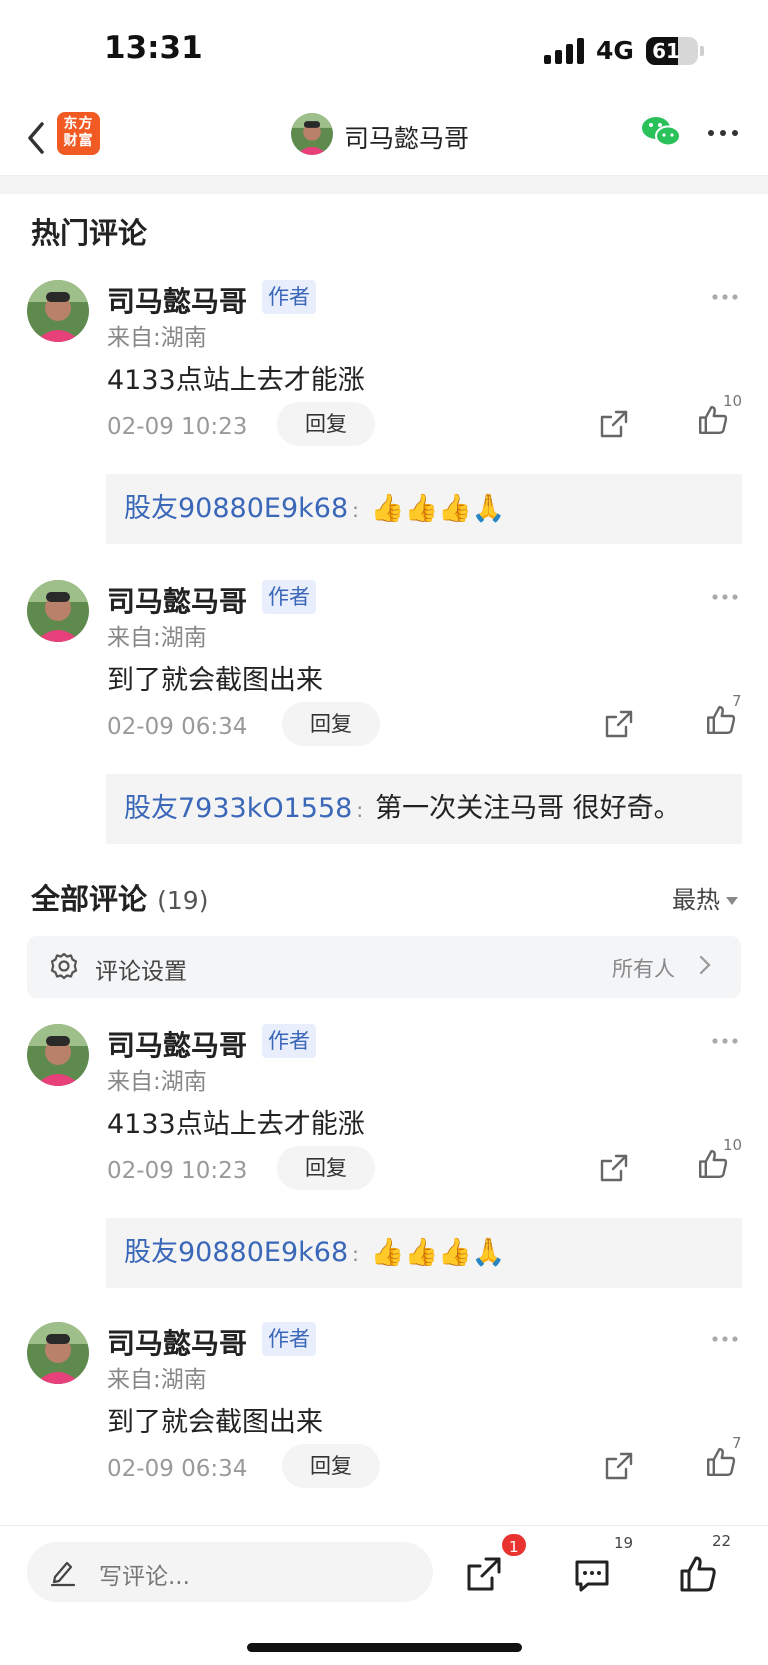 The image size is (768, 1665). I want to click on battery-icon: 61, so click(672, 51).